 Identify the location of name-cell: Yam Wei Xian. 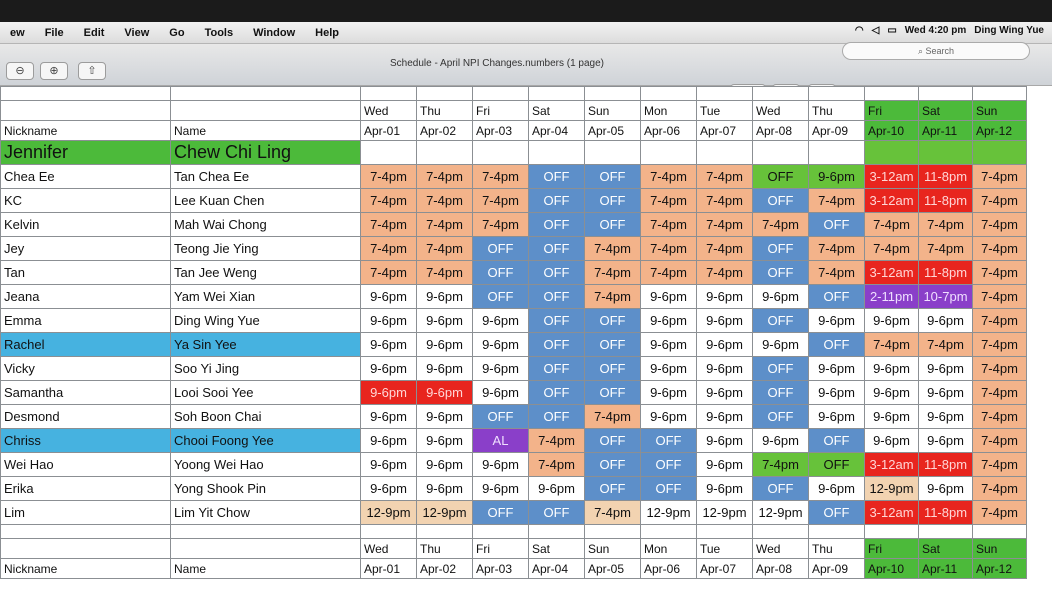
(265, 296).